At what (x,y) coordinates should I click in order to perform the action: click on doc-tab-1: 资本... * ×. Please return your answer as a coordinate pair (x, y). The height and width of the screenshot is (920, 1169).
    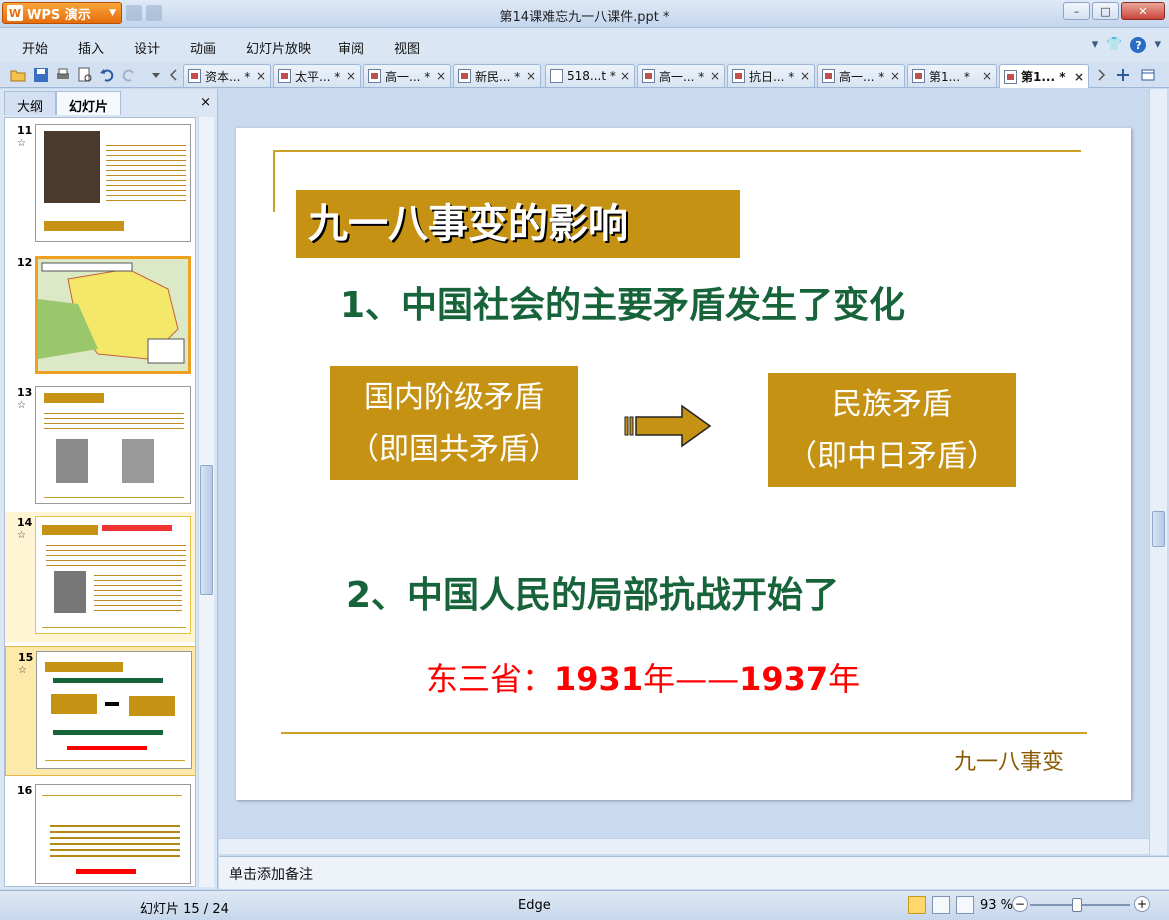
    Looking at the image, I should click on (227, 75).